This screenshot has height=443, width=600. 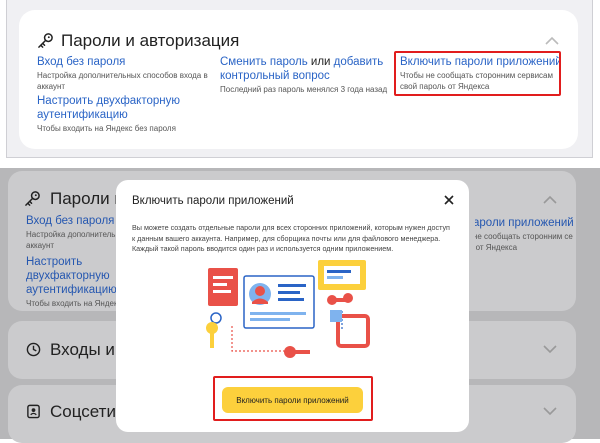 What do you see at coordinates (449, 200) in the screenshot?
I see `close-icon` at bounding box center [449, 200].